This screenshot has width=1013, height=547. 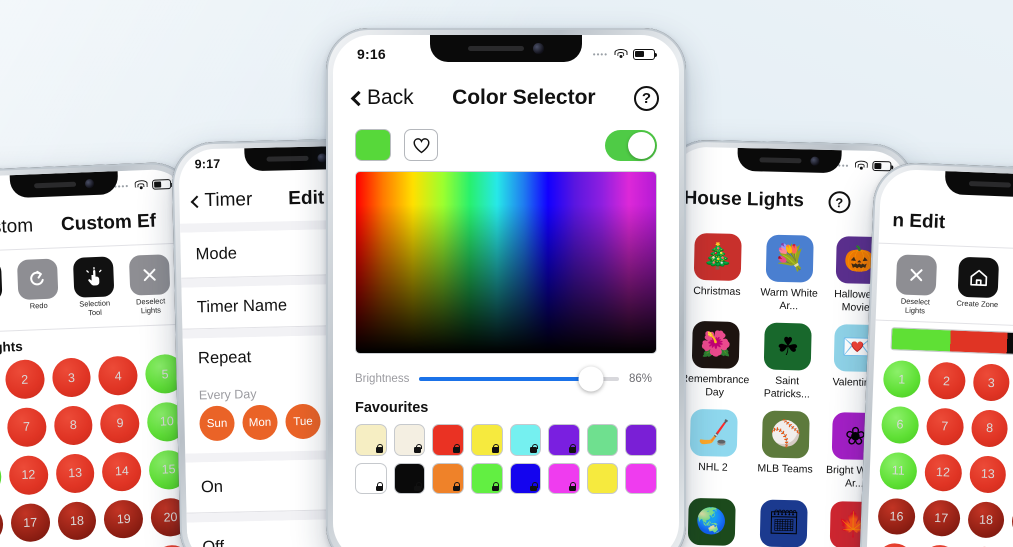 What do you see at coordinates (221, 200) in the screenshot?
I see `back-button: Timer` at bounding box center [221, 200].